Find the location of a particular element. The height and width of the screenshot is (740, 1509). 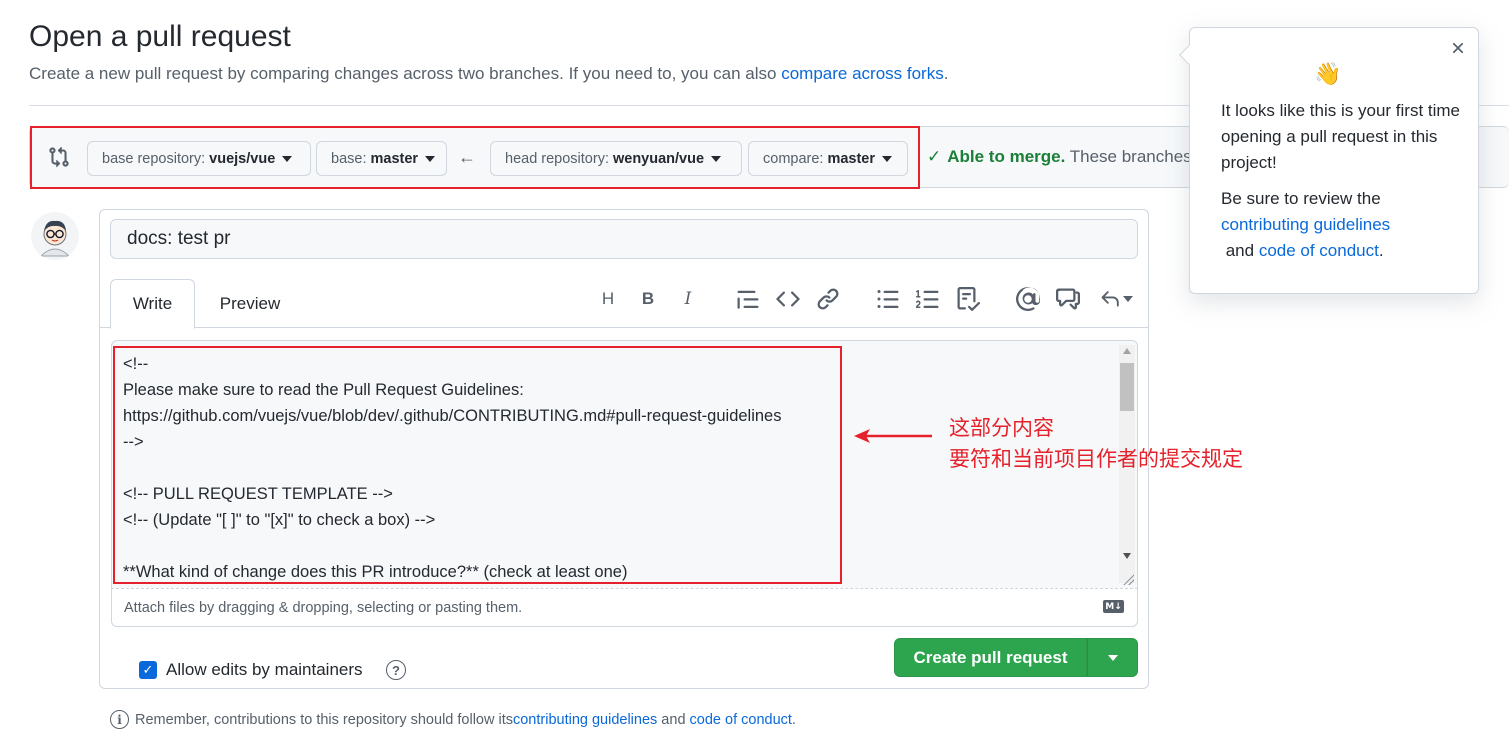

ordered-list-icon is located at coordinates (928, 299).